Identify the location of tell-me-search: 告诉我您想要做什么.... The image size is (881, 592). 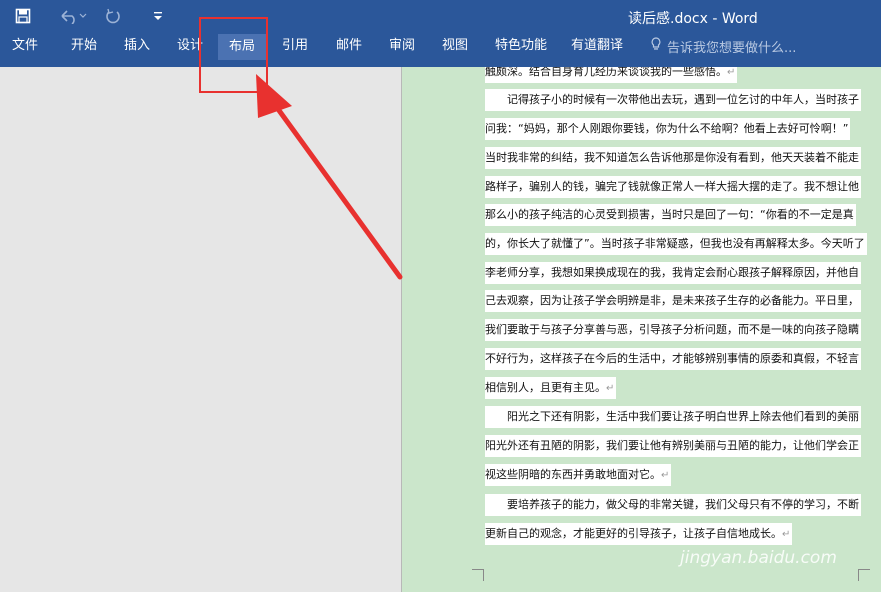
(723, 46).